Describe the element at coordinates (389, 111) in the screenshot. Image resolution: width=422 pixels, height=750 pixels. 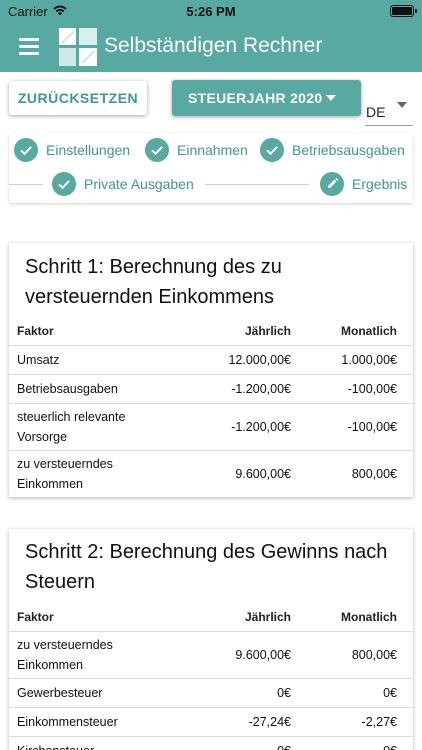
I see `language-select: DE` at that location.